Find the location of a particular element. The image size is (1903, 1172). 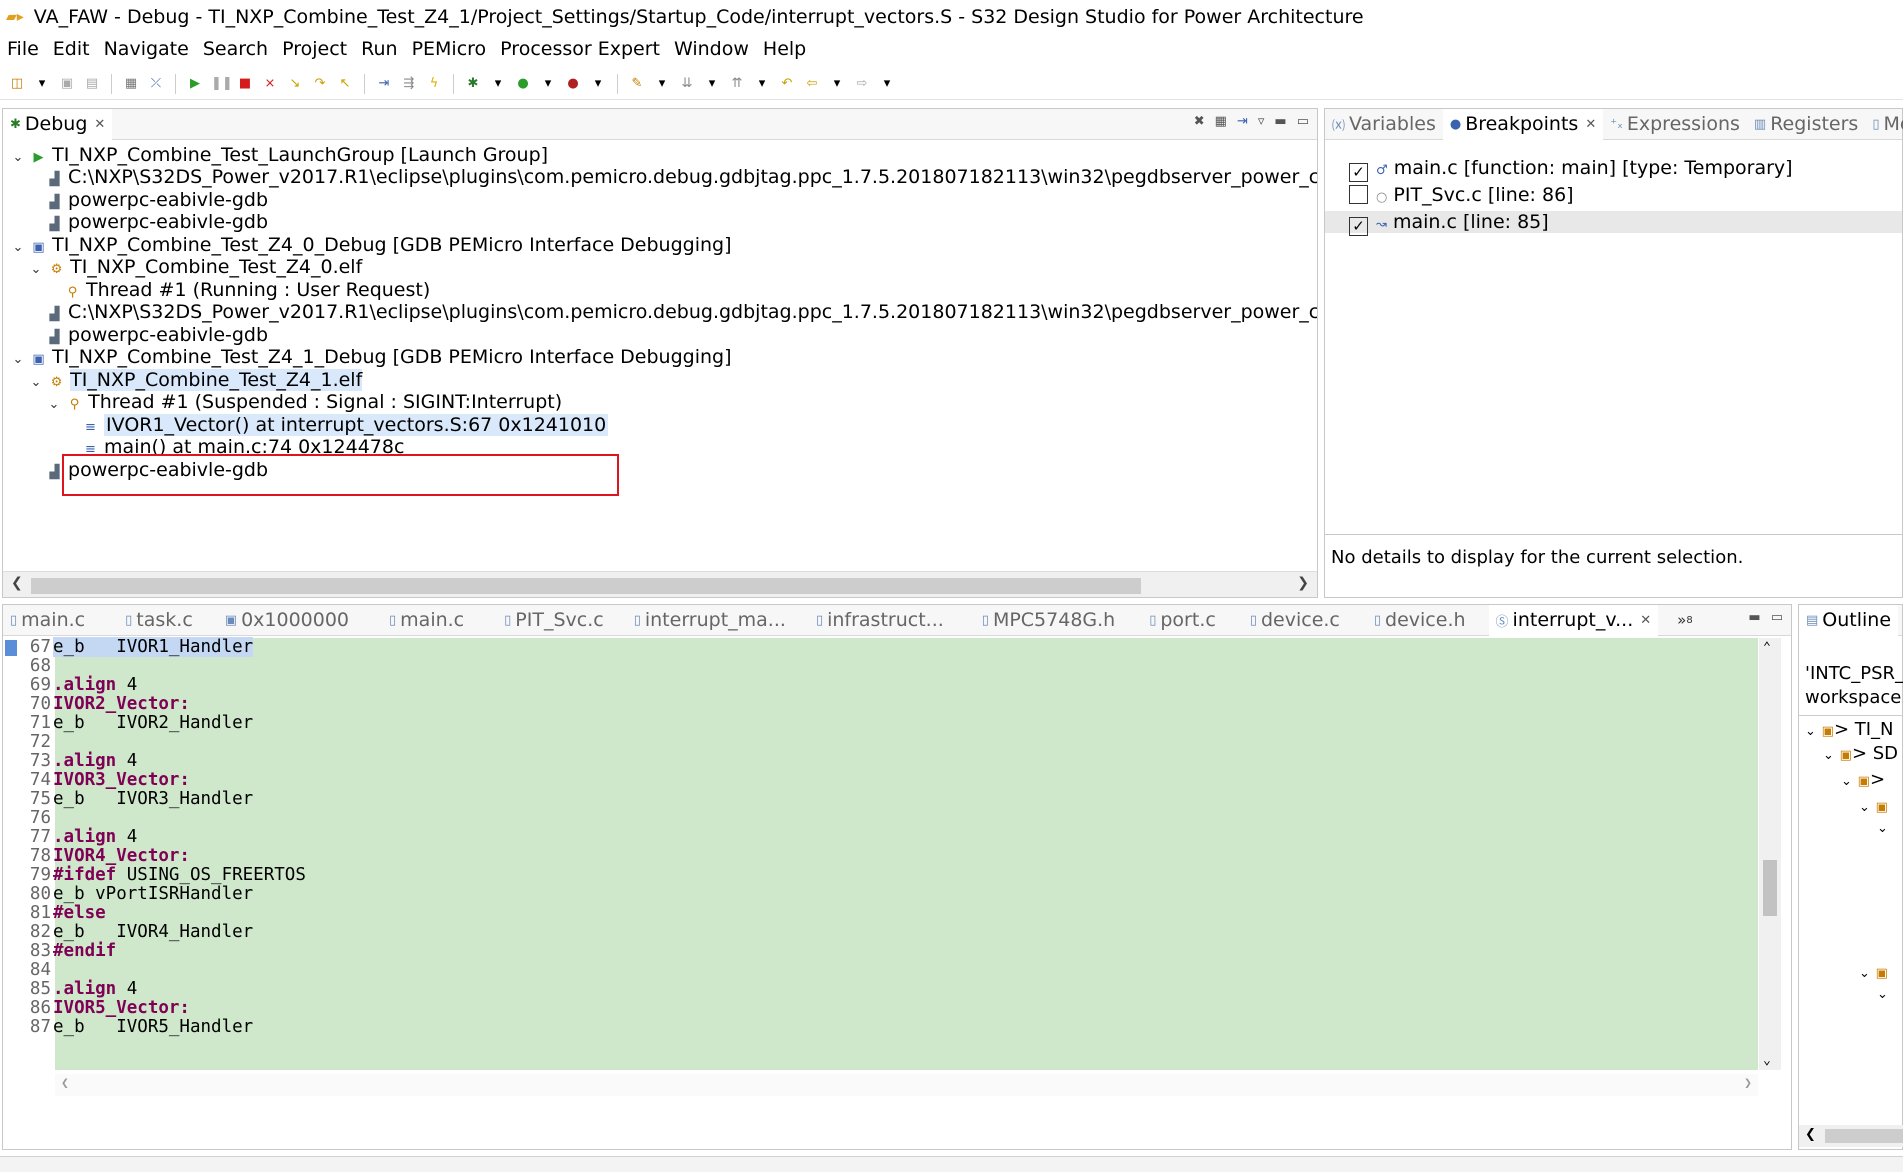

editor-horizontal-scrollbar: ❮ ❯ is located at coordinates (906, 1085).